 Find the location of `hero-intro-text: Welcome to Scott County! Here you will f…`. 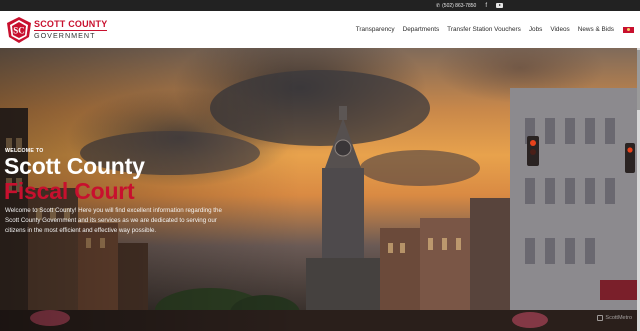

hero-intro-text: Welcome to Scott County! Here you will f… is located at coordinates (113, 220).